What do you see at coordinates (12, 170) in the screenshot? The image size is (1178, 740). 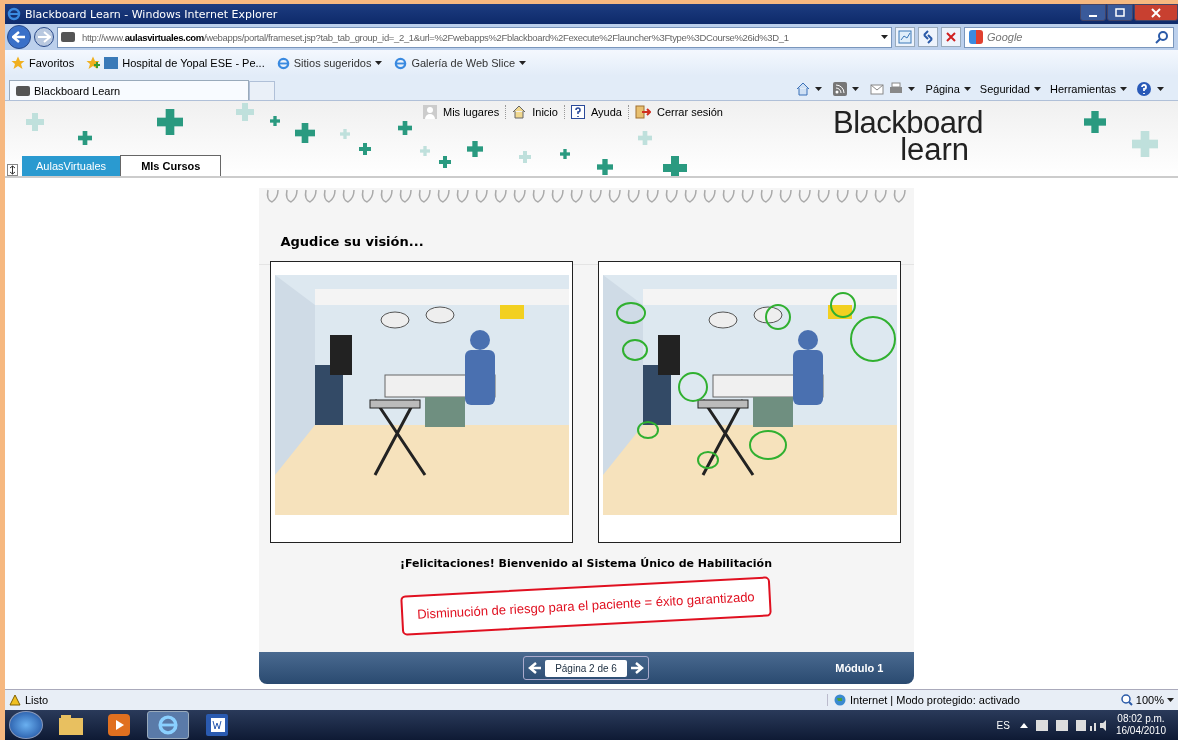 I see `expand-icon` at bounding box center [12, 170].